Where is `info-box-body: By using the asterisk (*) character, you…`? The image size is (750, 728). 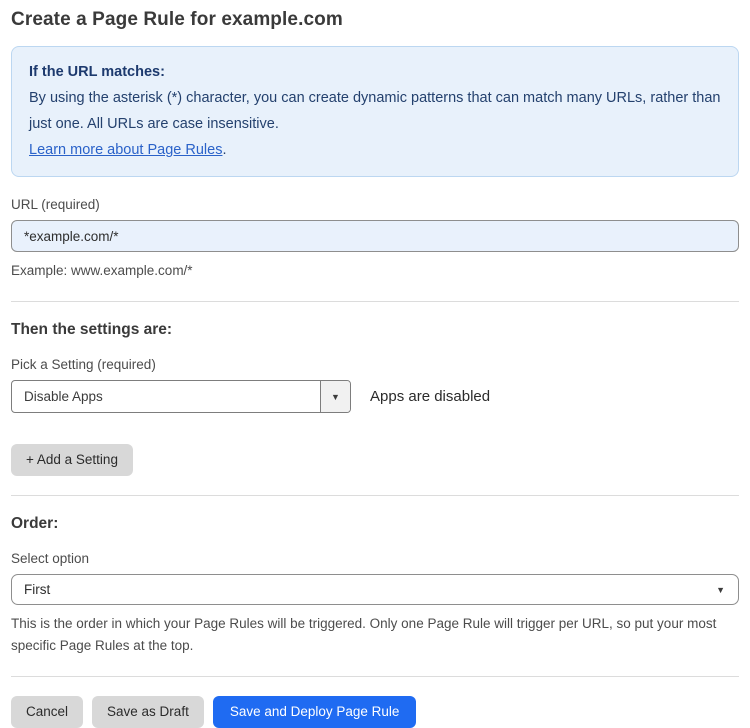
info-box-body: By using the asterisk (*) character, you… is located at coordinates (375, 124).